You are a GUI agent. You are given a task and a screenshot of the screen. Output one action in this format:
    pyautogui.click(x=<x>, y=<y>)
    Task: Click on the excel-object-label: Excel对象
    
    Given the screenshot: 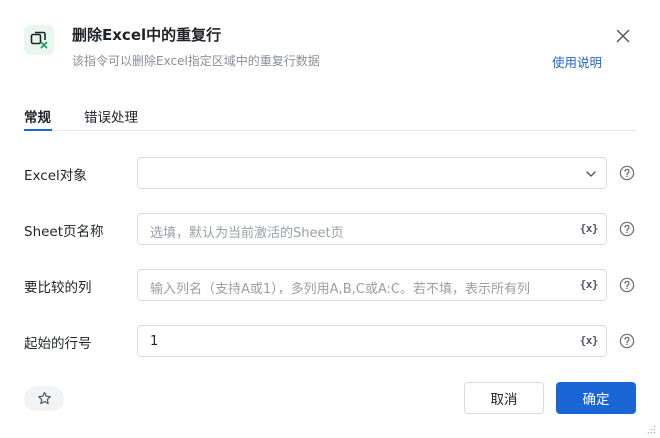 What is the action you would take?
    pyautogui.click(x=55, y=176)
    